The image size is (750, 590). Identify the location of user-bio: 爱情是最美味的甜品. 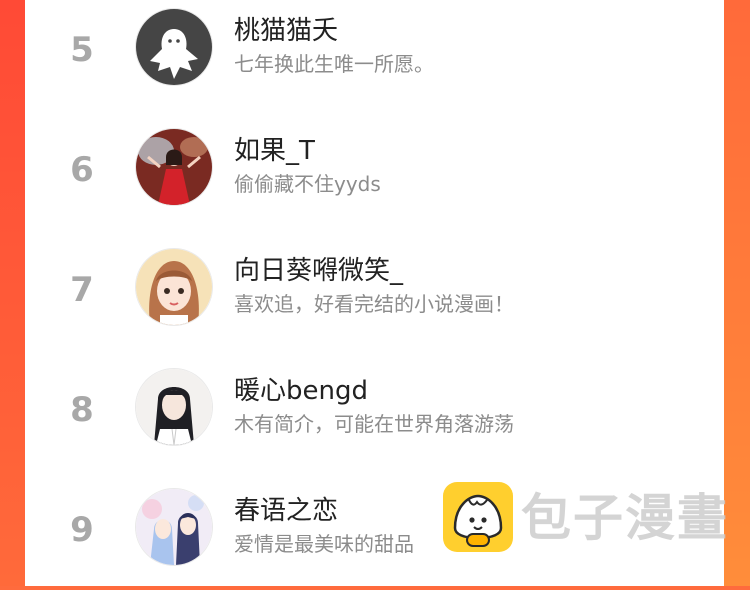
(324, 544).